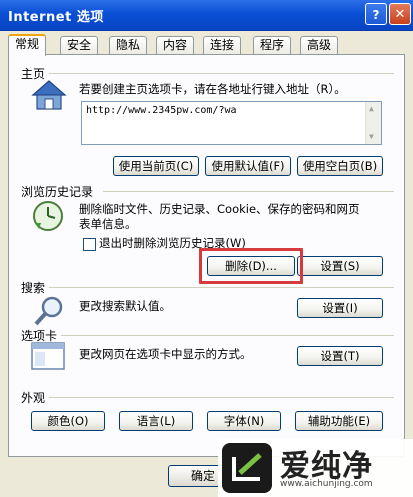 The height and width of the screenshot is (497, 413). What do you see at coordinates (272, 45) in the screenshot?
I see `tab-programs: 程序` at bounding box center [272, 45].